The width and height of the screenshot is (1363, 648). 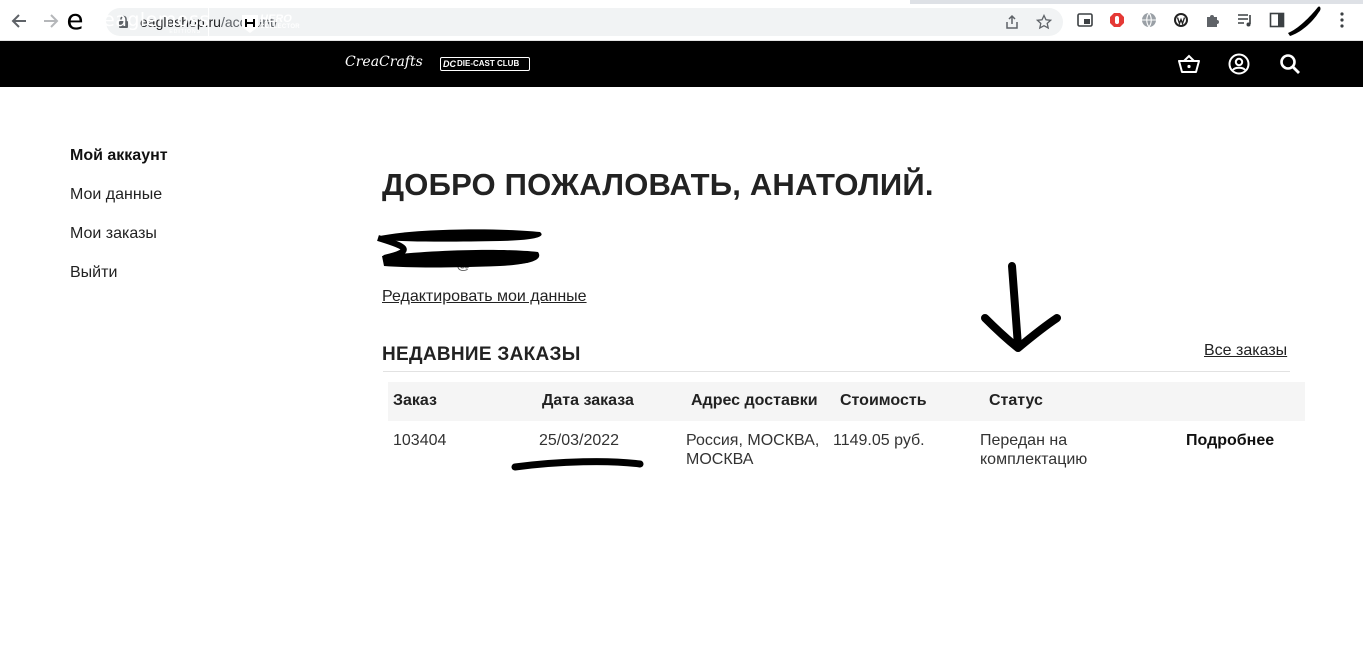 What do you see at coordinates (481, 354) in the screenshot?
I see `recent-orders-title: НЕДАВНИЕ ЗАКАЗЫ` at bounding box center [481, 354].